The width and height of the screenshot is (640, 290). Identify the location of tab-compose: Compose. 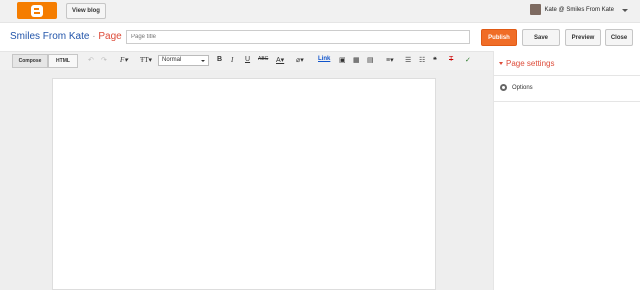
(30, 61).